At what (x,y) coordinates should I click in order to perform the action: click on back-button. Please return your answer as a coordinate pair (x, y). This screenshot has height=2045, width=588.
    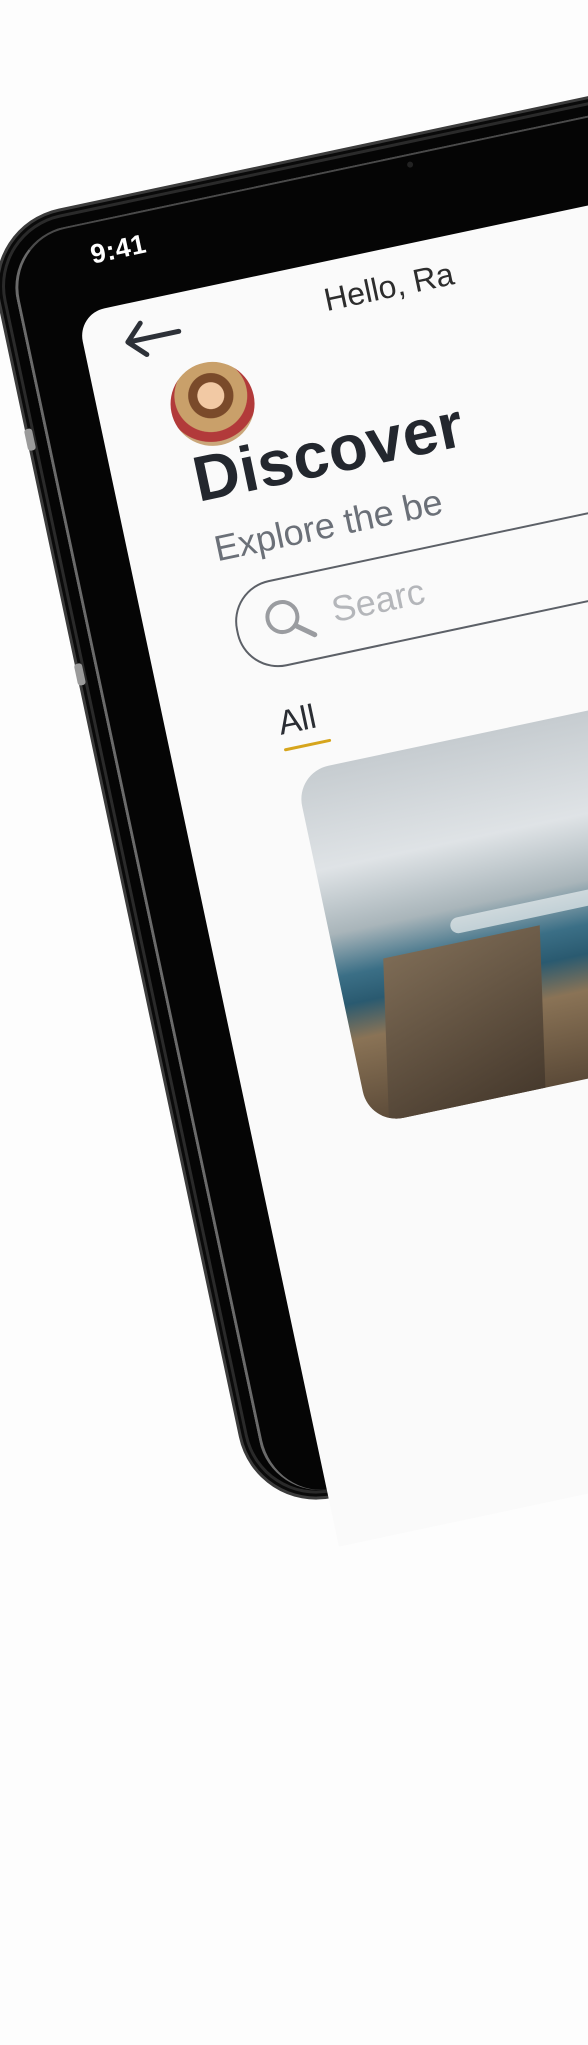
    Looking at the image, I should click on (151, 337).